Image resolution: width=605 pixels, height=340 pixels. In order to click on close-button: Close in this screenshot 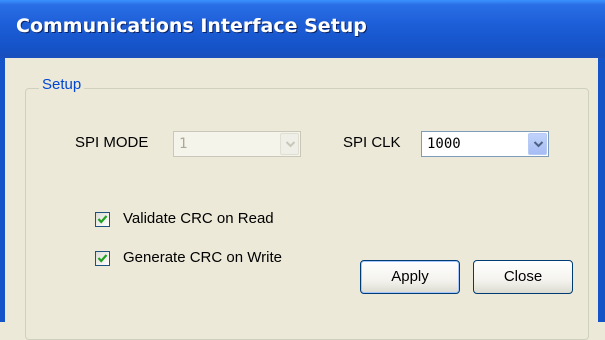, I will do `click(523, 277)`.